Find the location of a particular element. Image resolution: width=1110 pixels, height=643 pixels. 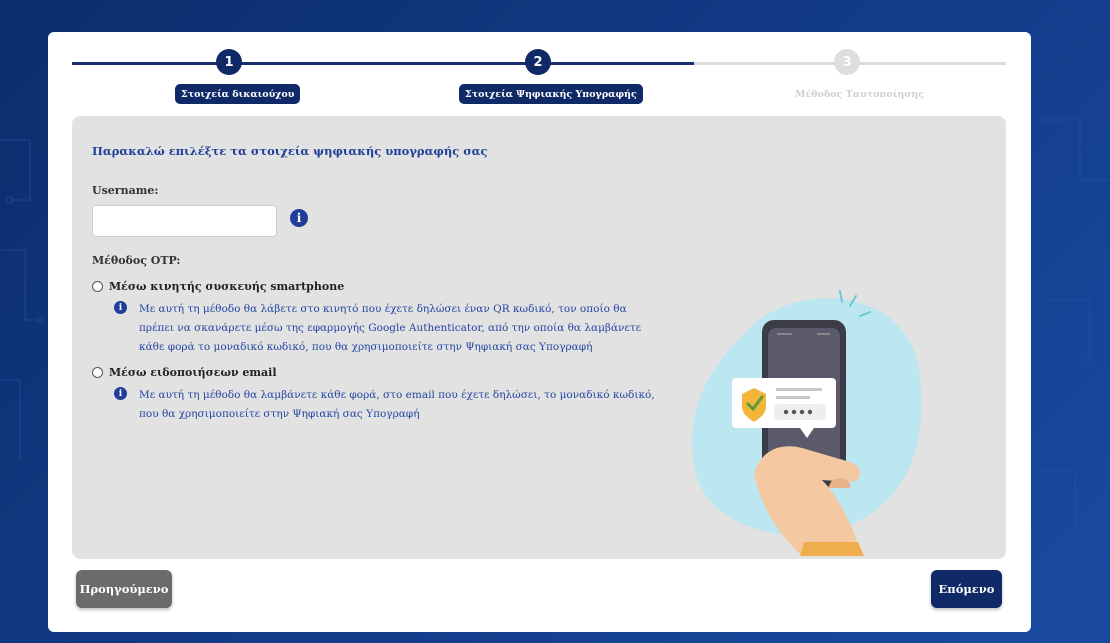

otp-method-label: Μέθοδος OTP: is located at coordinates (136, 260).